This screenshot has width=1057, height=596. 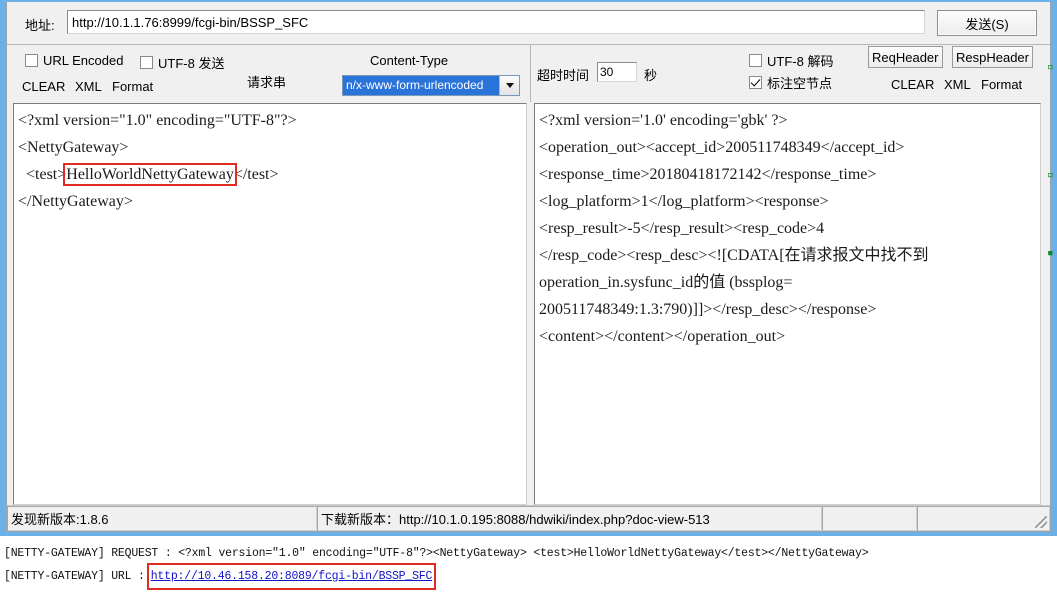 What do you see at coordinates (992, 57) in the screenshot?
I see `resp-header-button: RespHeader` at bounding box center [992, 57].